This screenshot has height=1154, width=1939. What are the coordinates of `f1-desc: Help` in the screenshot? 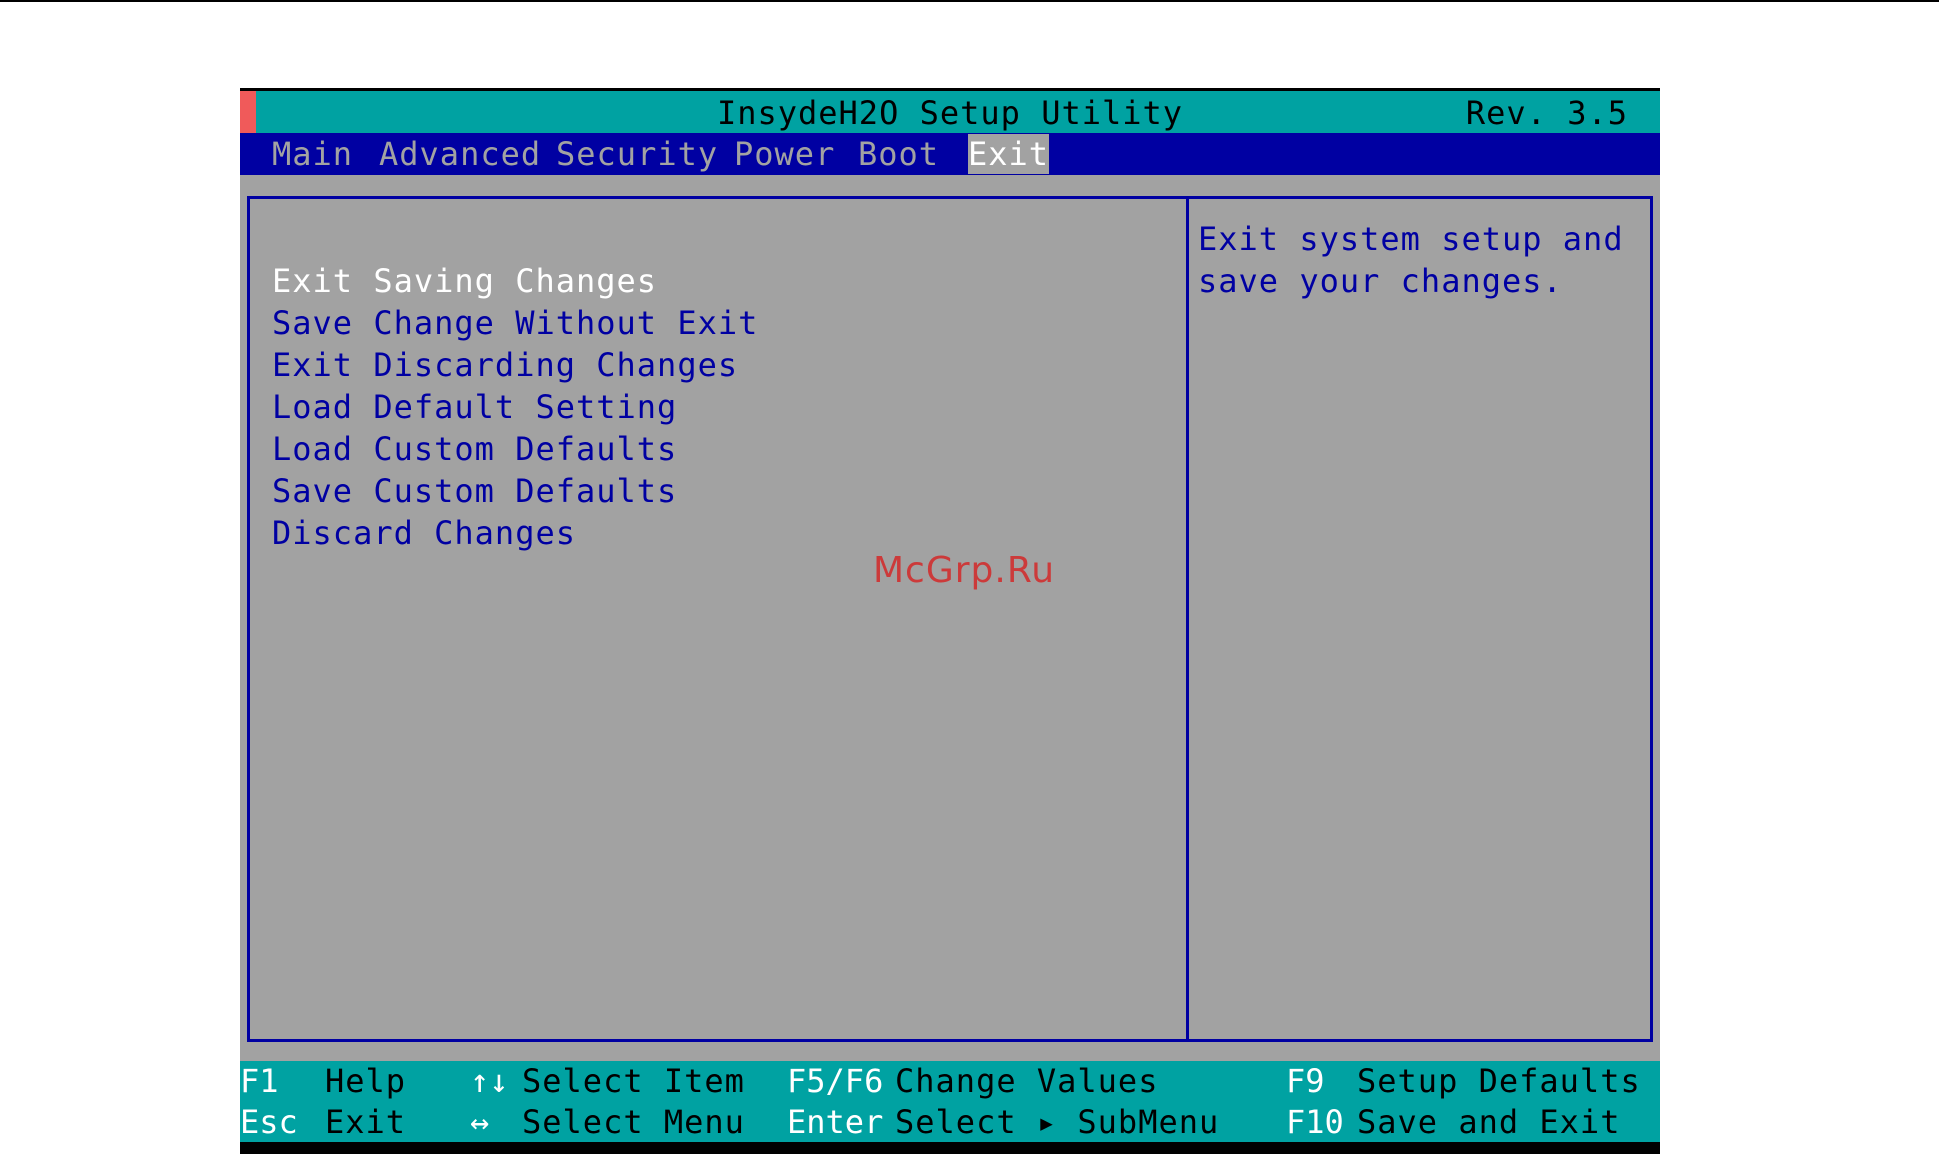 It's located at (366, 1081).